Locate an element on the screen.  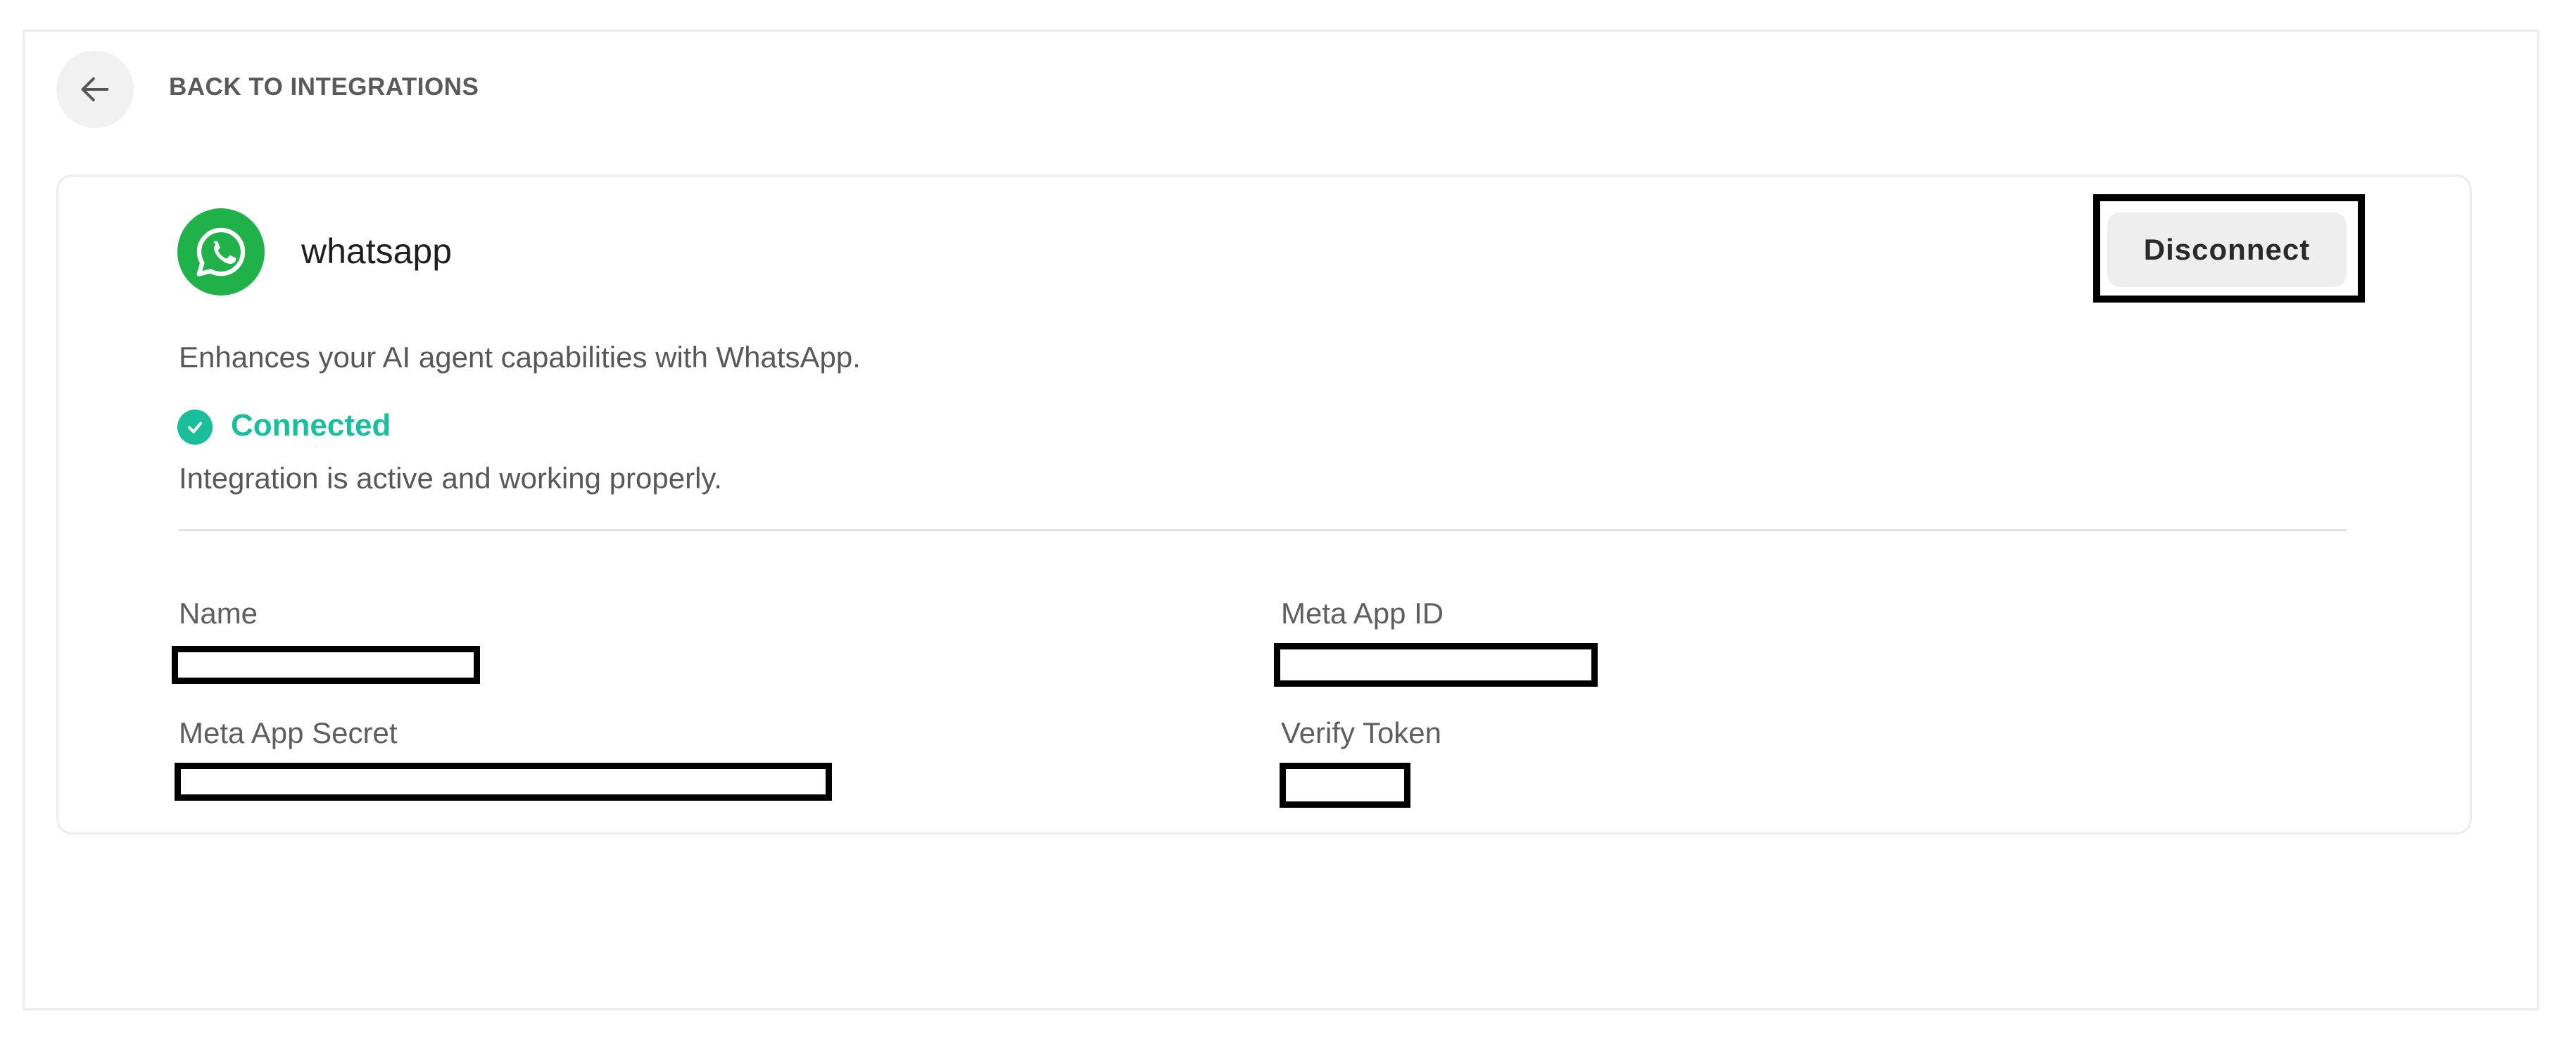
integration-name: whatsapp is located at coordinates (377, 251).